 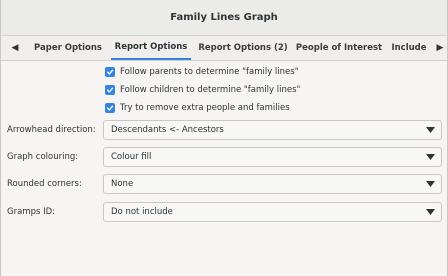 What do you see at coordinates (110, 72) in the screenshot?
I see `follow-parents-checkbox` at bounding box center [110, 72].